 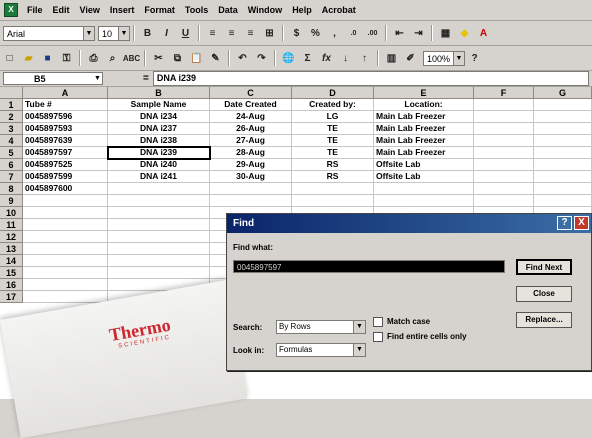 What do you see at coordinates (11, 165) in the screenshot?
I see `row-header-6: 6` at bounding box center [11, 165].